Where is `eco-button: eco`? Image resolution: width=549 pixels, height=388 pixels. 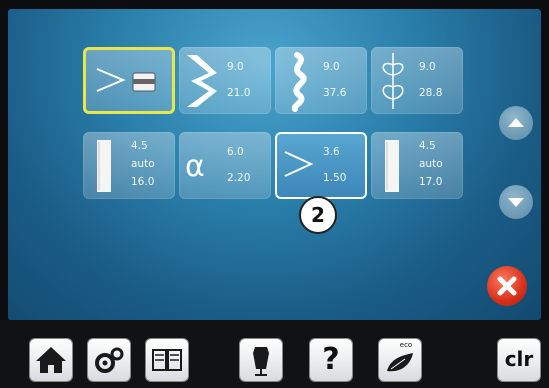
eco-button: eco is located at coordinates (400, 360).